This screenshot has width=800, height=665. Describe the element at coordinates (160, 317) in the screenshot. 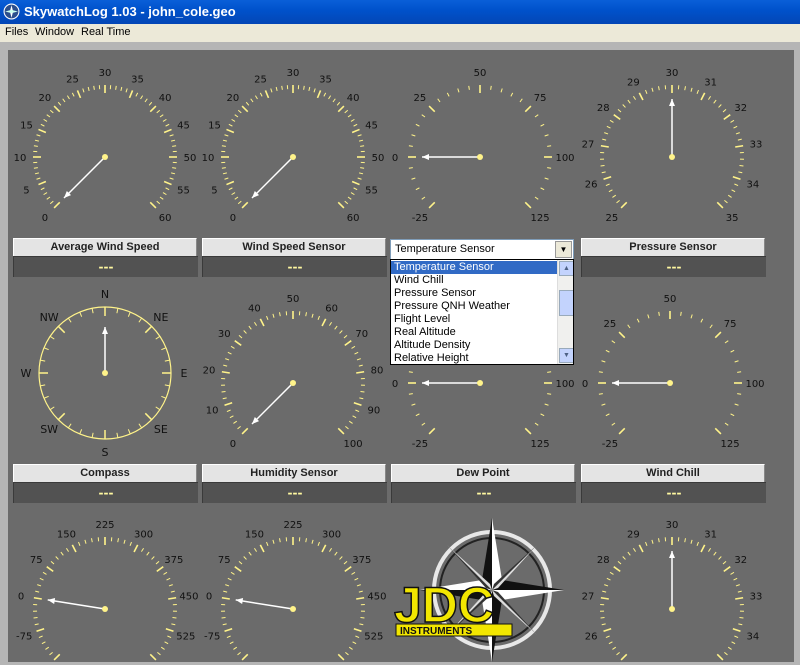

I see `compass-label: NE` at that location.